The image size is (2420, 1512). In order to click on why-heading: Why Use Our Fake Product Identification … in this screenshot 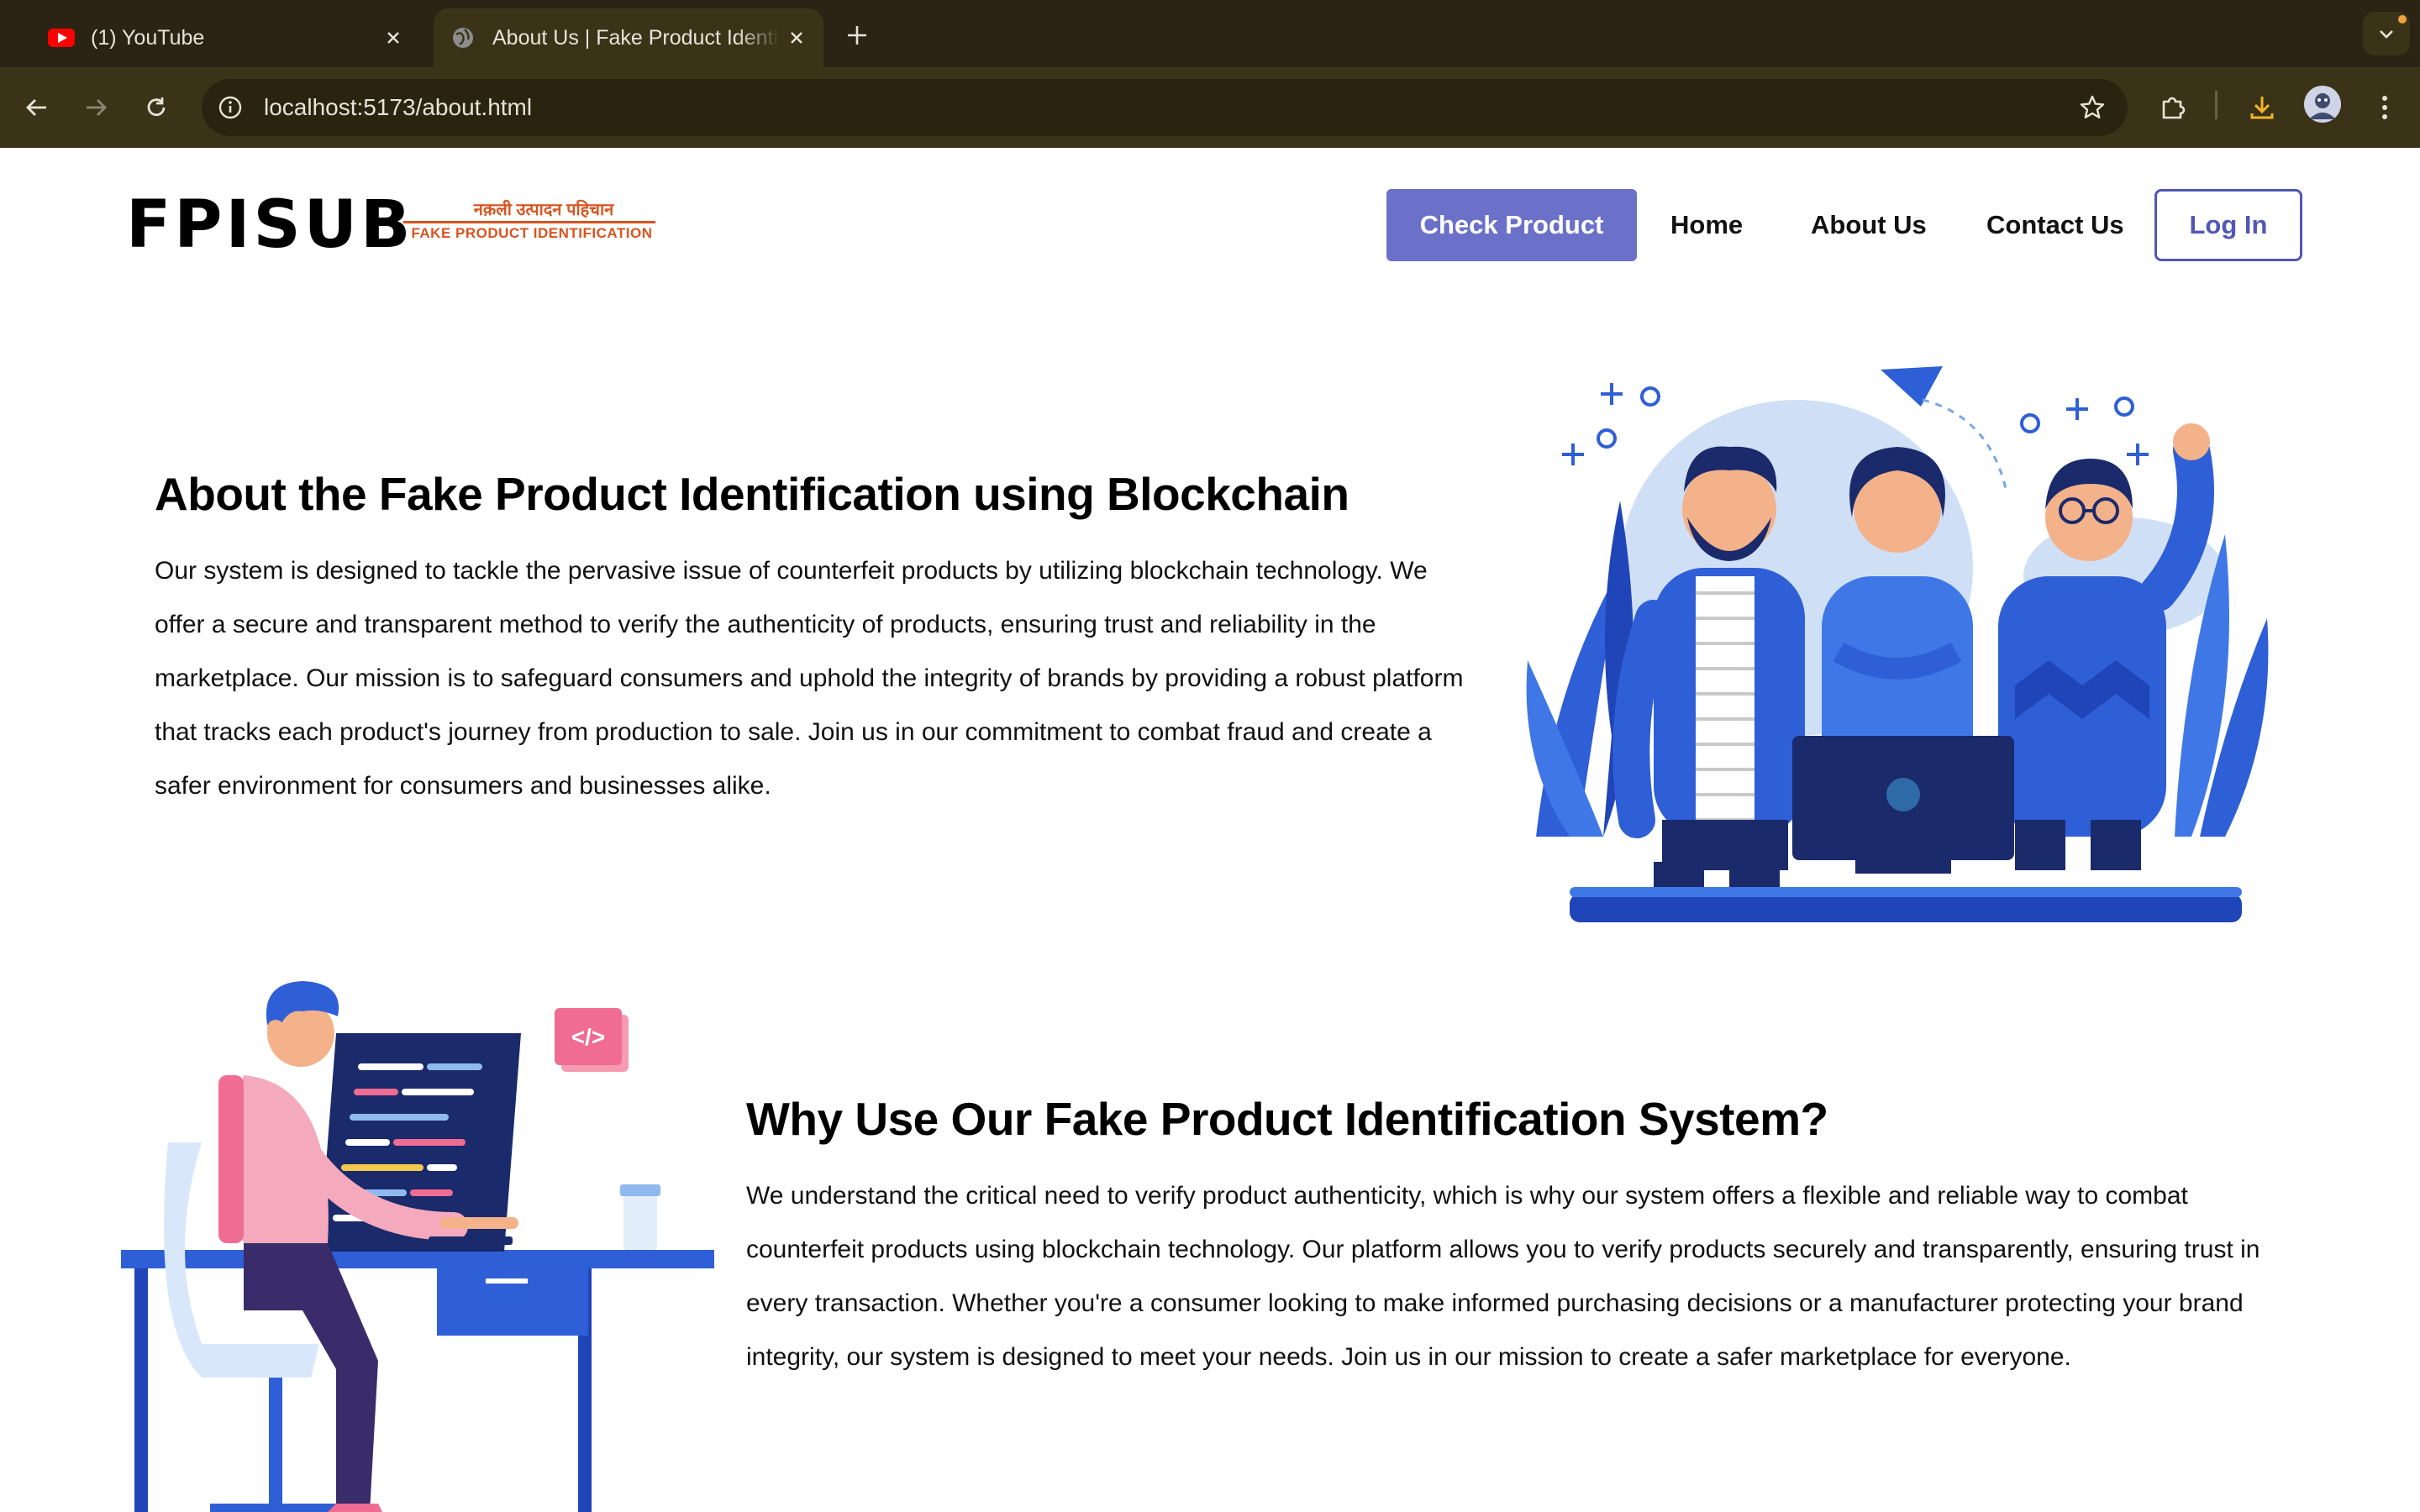, I will do `click(1287, 1119)`.